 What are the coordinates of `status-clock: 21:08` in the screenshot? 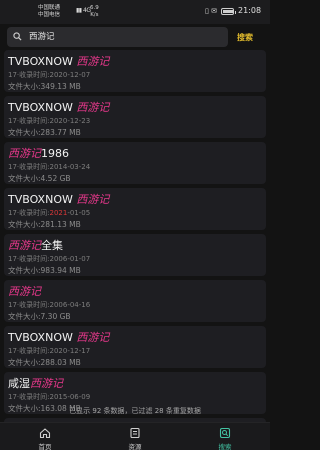 It's located at (250, 10).